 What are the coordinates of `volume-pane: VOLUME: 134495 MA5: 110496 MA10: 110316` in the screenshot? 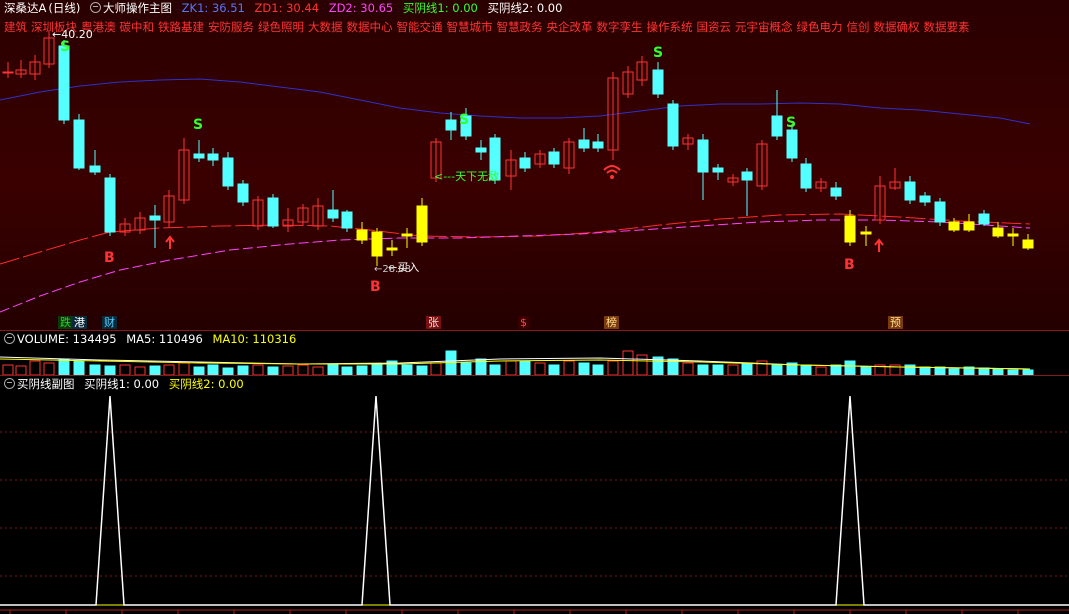 It's located at (534, 353).